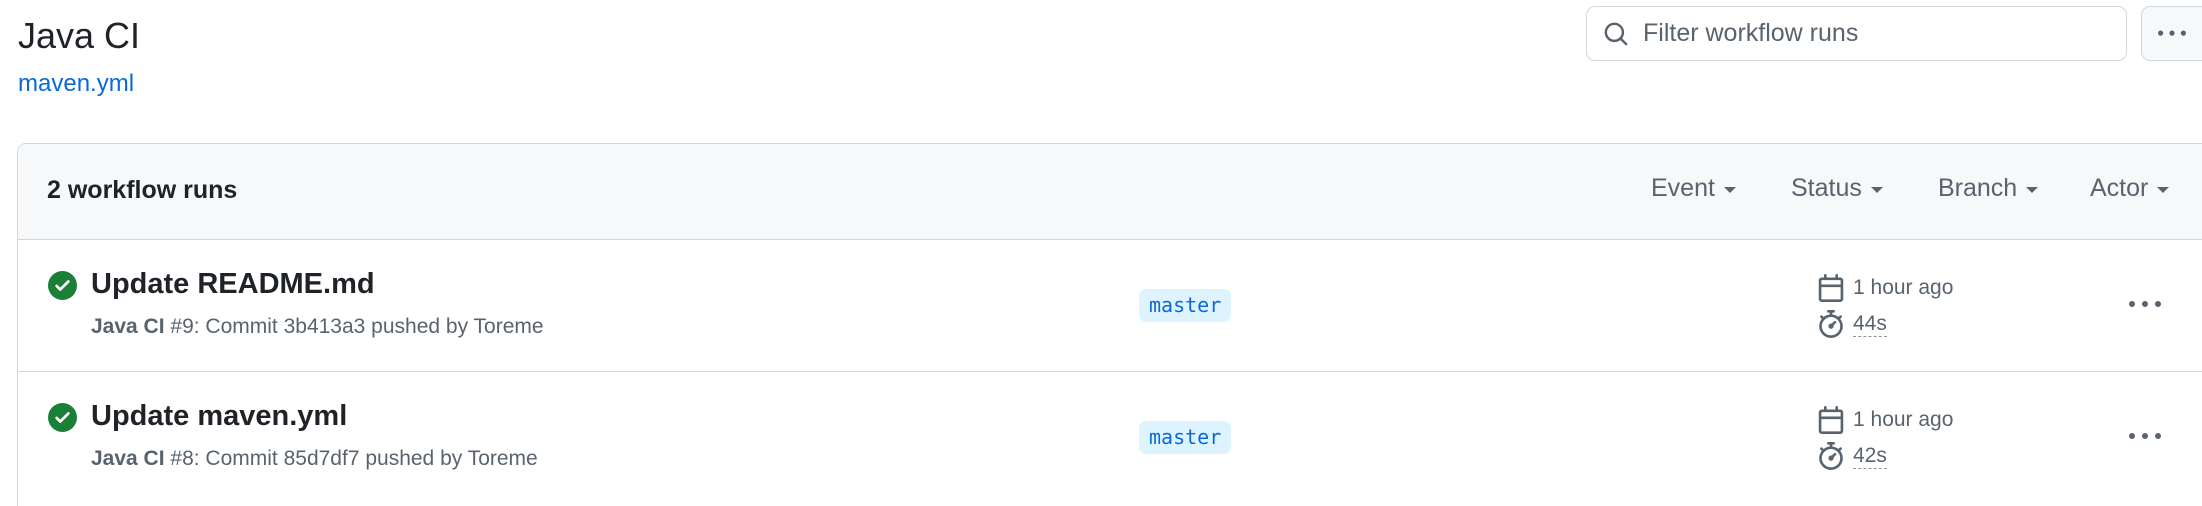 The image size is (2202, 506). Describe the element at coordinates (351, 458) in the screenshot. I see `run-meta-text: #8: Commit 85d7df7 pushed by Toreme` at that location.